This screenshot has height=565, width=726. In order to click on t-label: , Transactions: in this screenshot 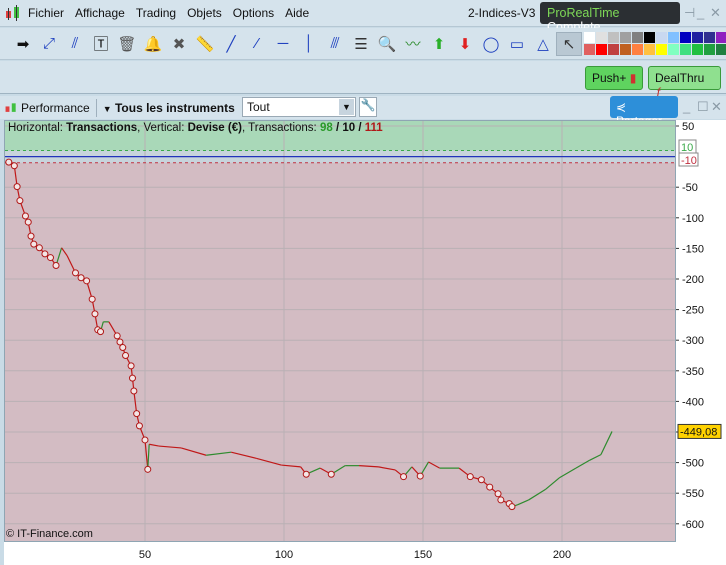, I will do `click(280, 128)`.